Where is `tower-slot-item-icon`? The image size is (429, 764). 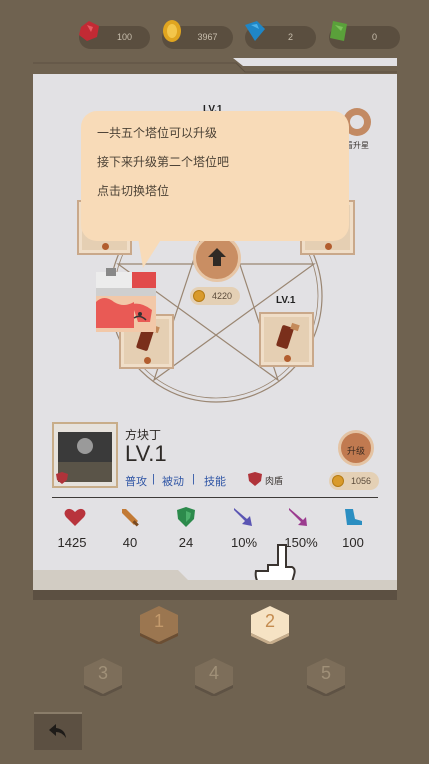
tower-slot-item-icon is located at coordinates (288, 335).